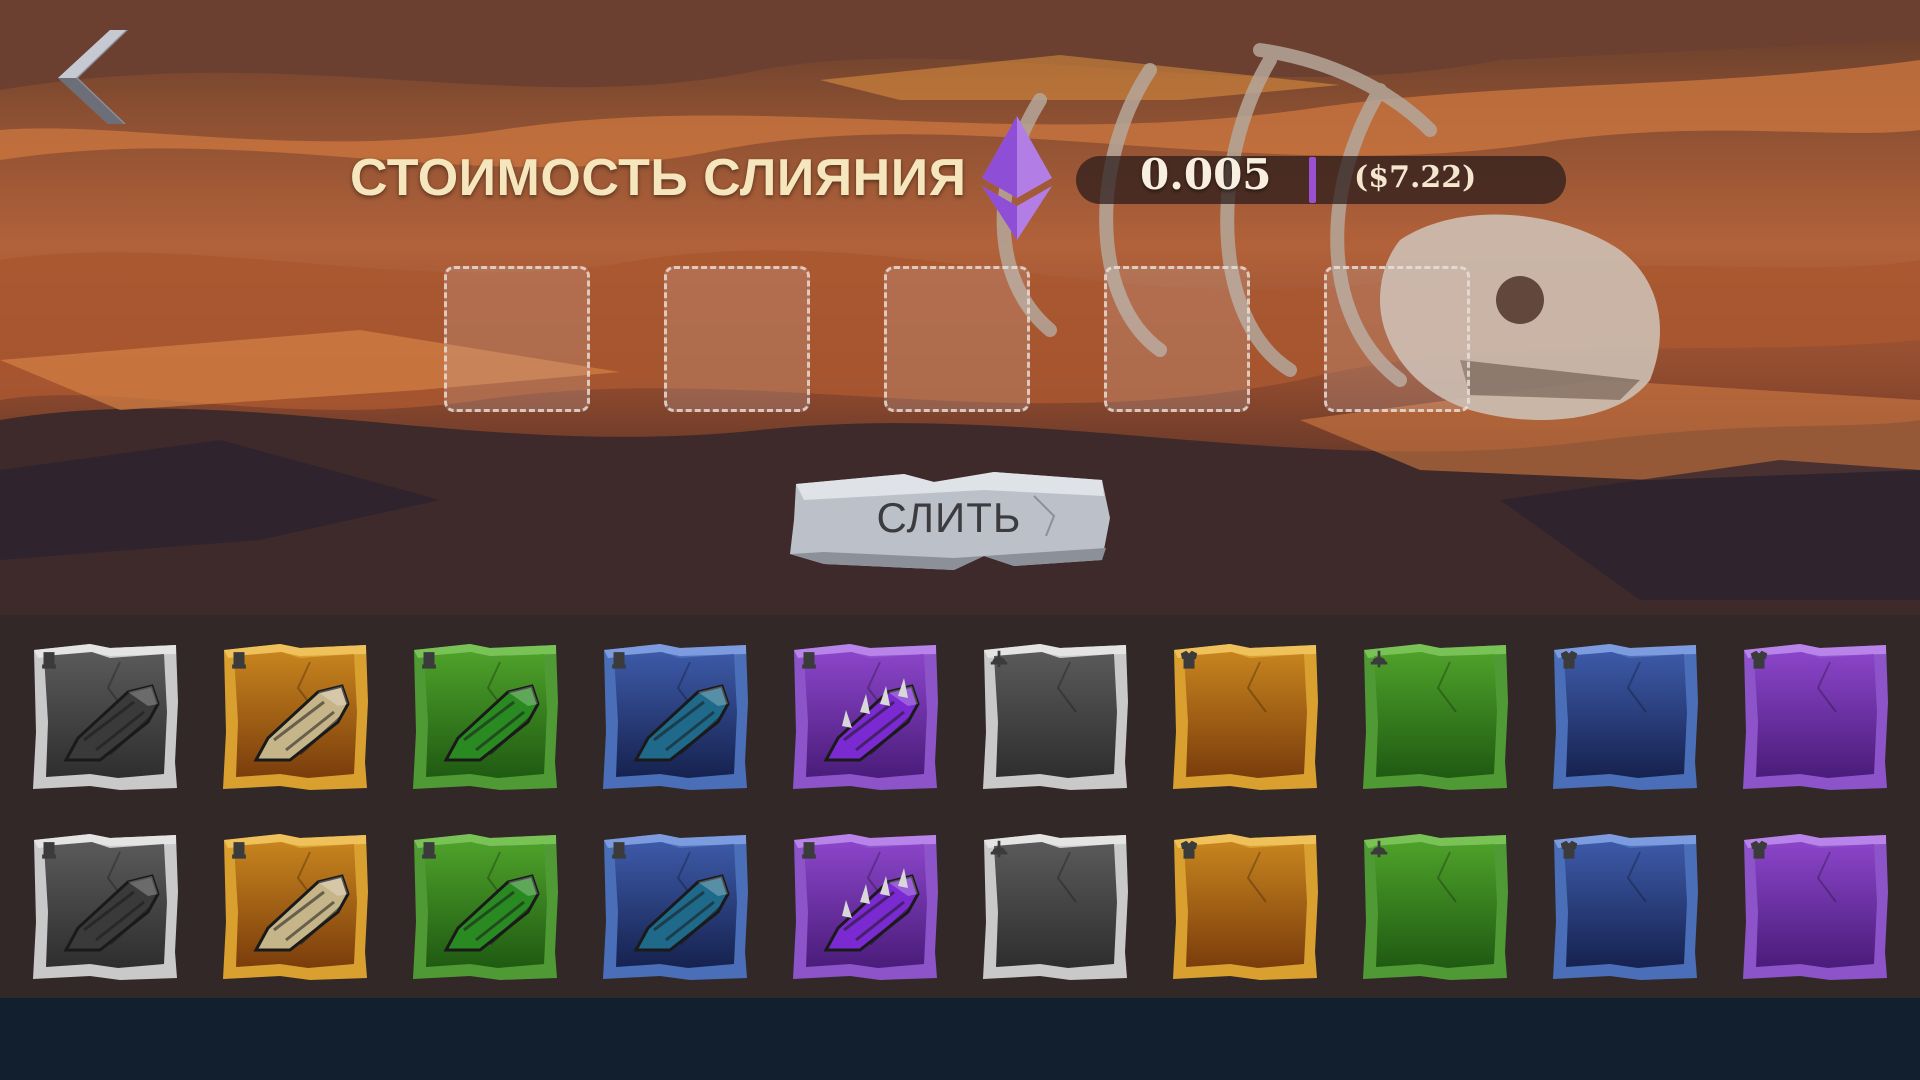 This screenshot has width=1920, height=1080. What do you see at coordinates (658, 178) in the screenshot?
I see `merge-cost-title: СТОИМОСТЬ СЛИЯНИЯ` at bounding box center [658, 178].